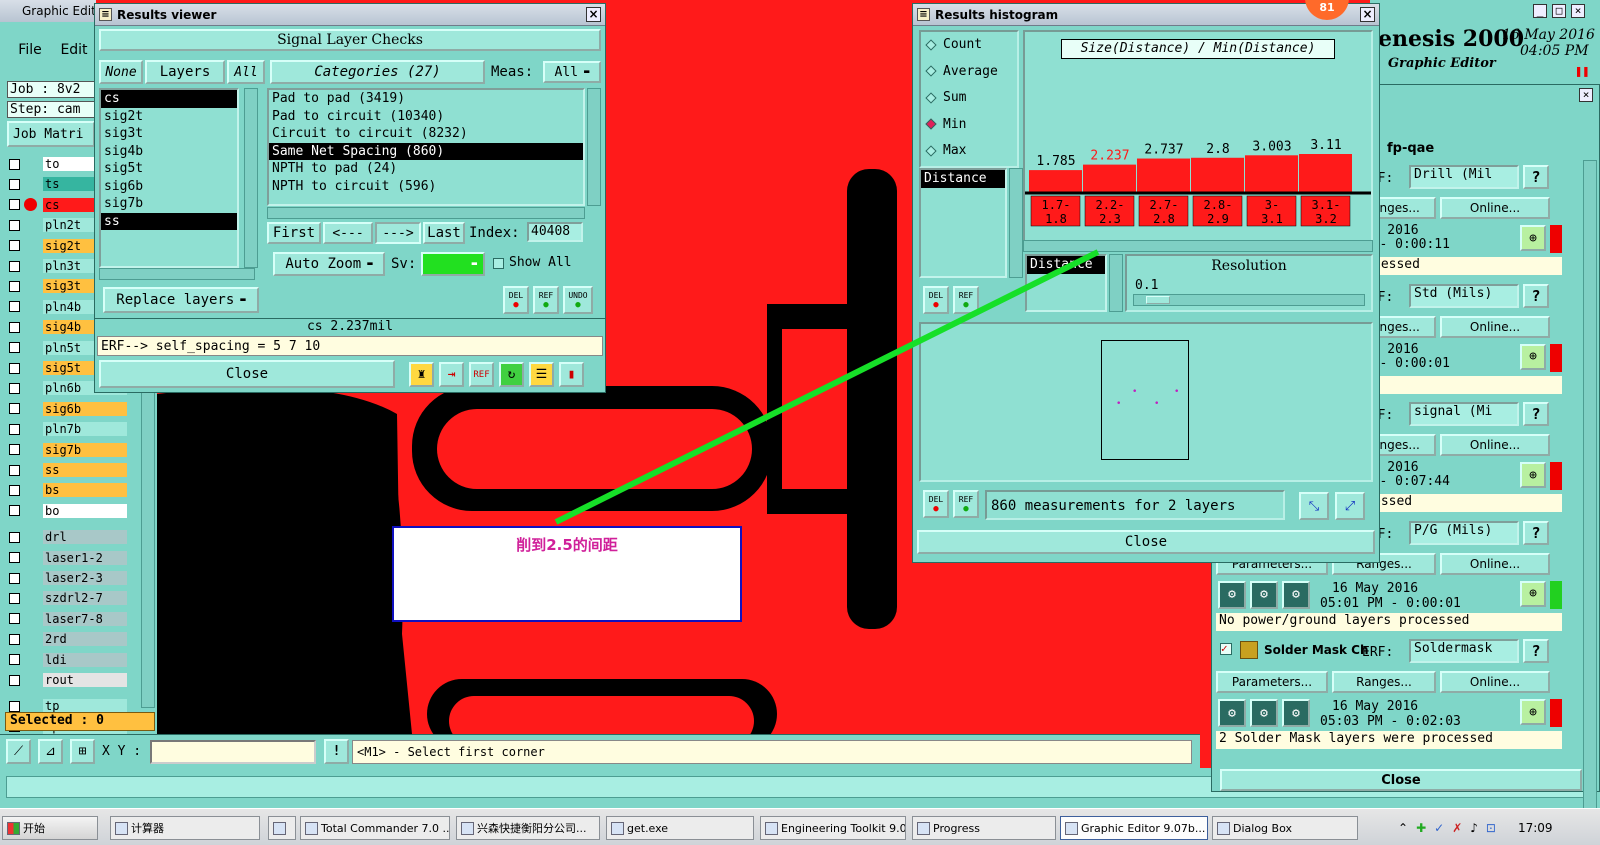  I want to click on layer-row: szdrl2-7, so click(68, 598).